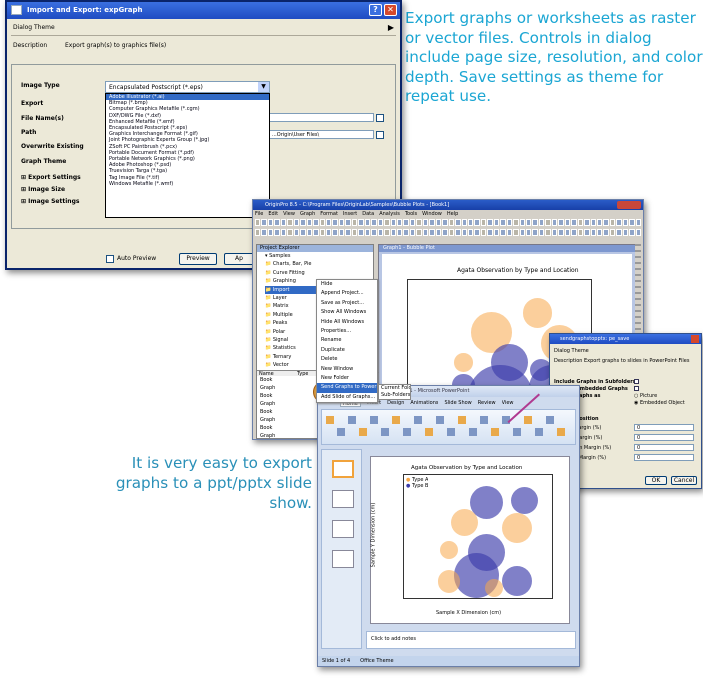 Image resolution: width=703 pixels, height=678 pixels. What do you see at coordinates (380, 135) in the screenshot?
I see `path-checkbox` at bounding box center [380, 135].